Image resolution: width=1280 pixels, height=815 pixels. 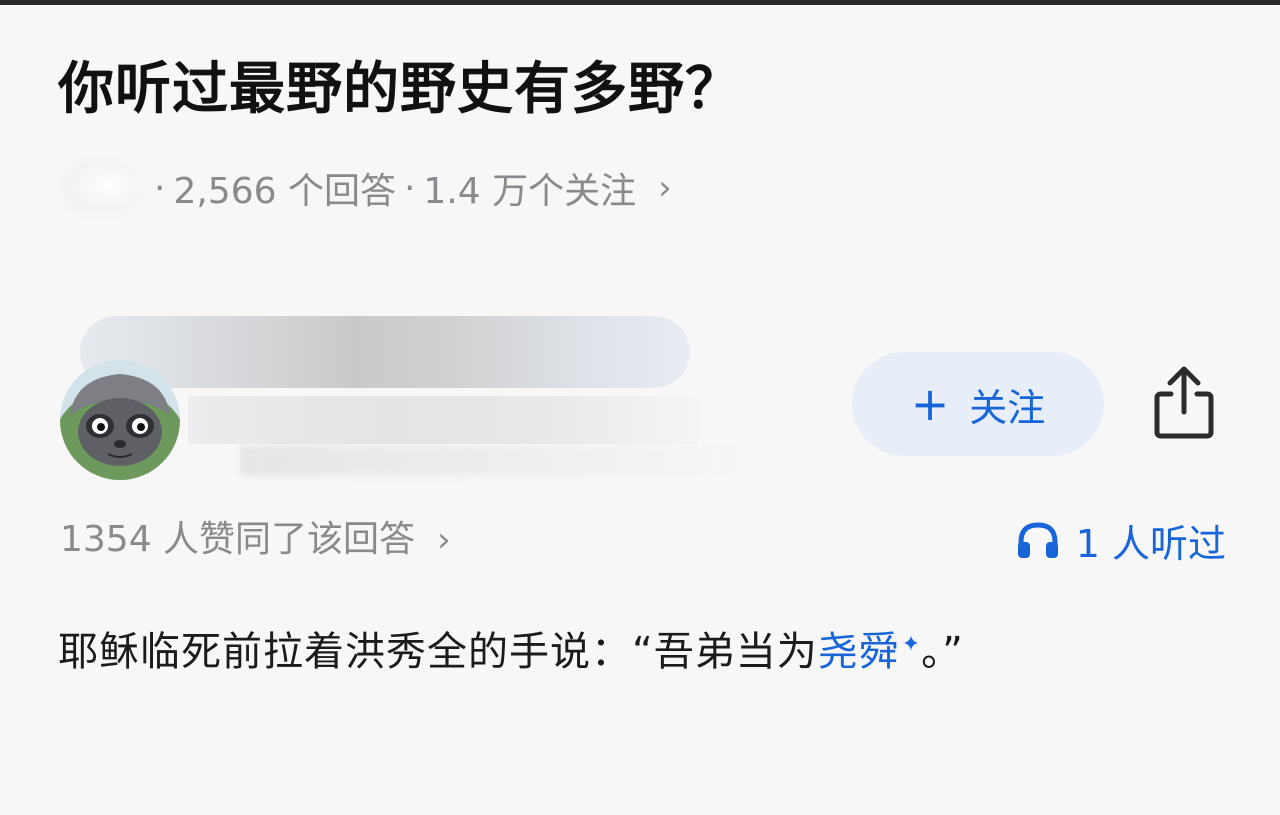 What do you see at coordinates (238, 539) in the screenshot?
I see `vote-count: 1354 人赞同了该回答` at bounding box center [238, 539].